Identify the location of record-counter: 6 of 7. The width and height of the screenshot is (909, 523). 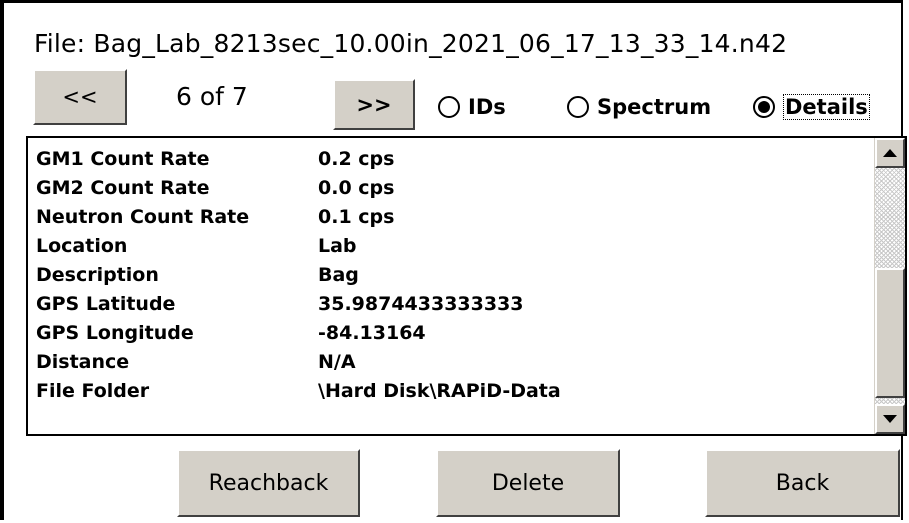
(212, 96).